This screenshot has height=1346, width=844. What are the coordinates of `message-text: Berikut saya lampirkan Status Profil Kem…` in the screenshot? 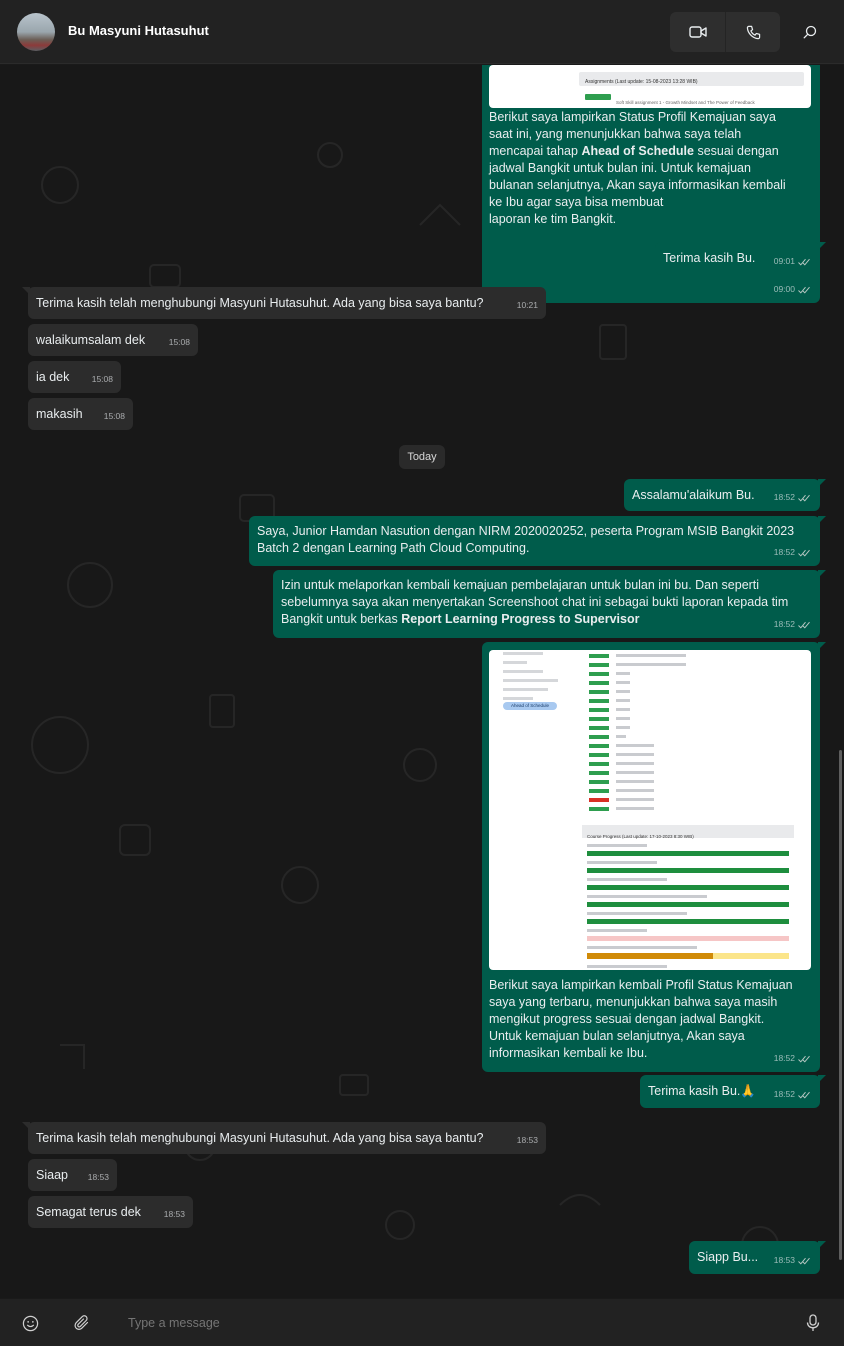 It's located at (637, 168).